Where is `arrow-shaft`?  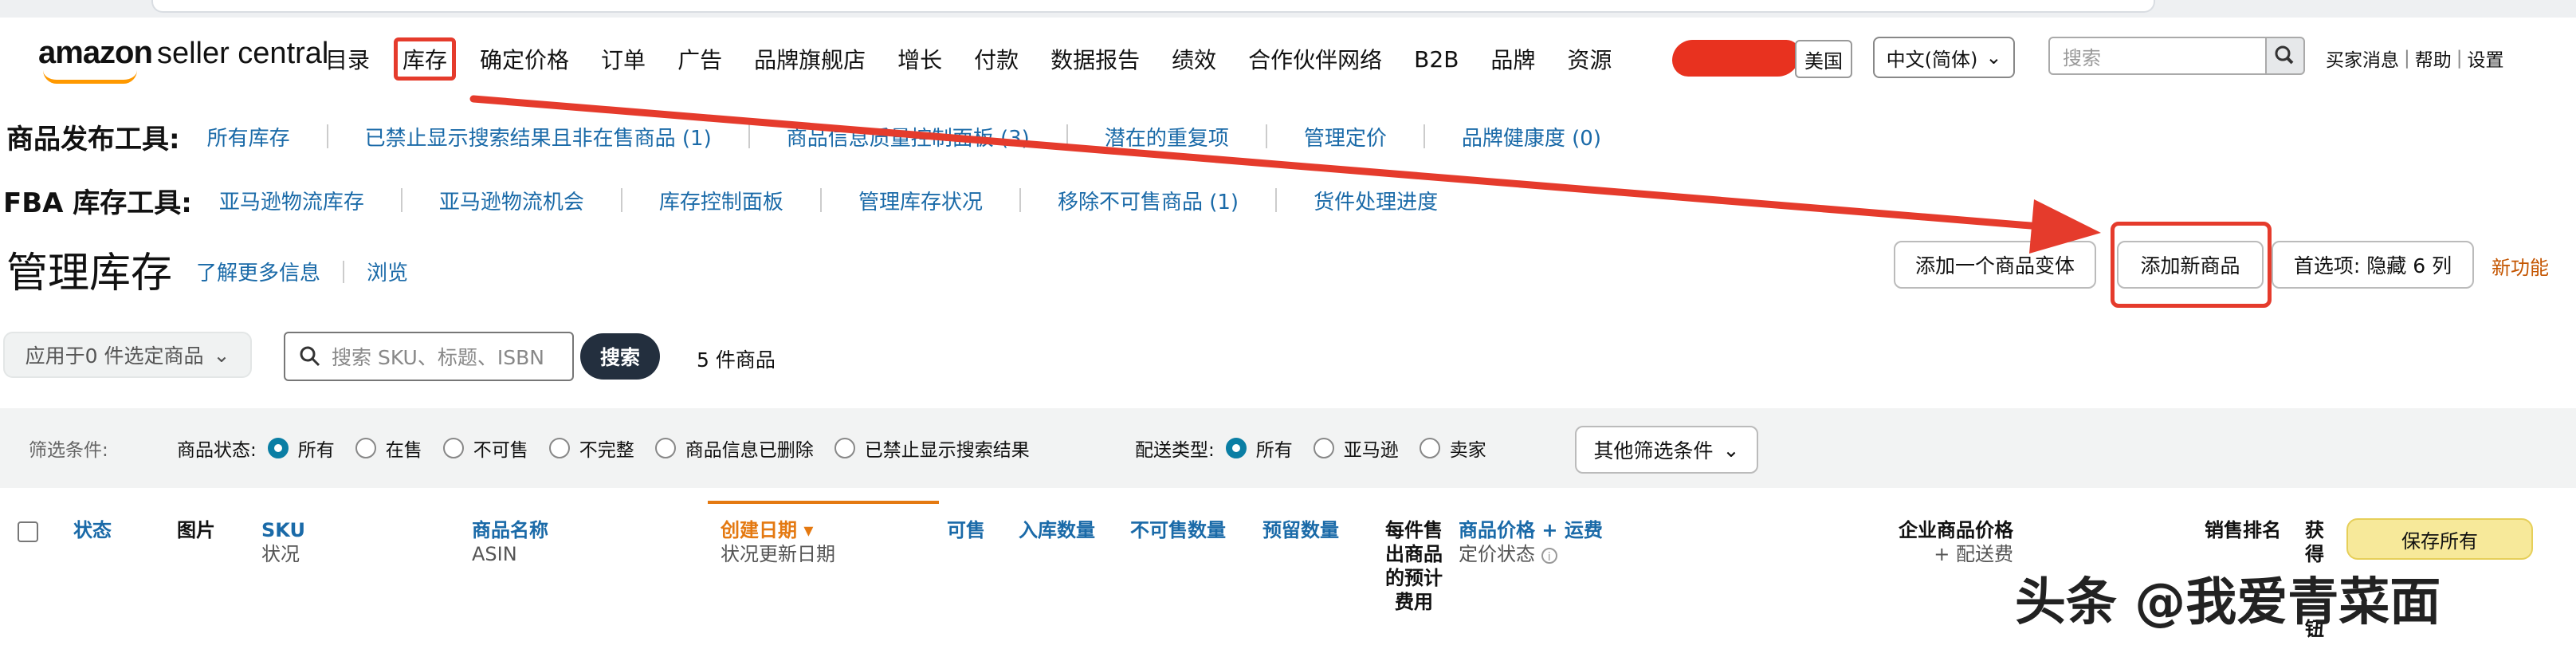 arrow-shaft is located at coordinates (1256, 162).